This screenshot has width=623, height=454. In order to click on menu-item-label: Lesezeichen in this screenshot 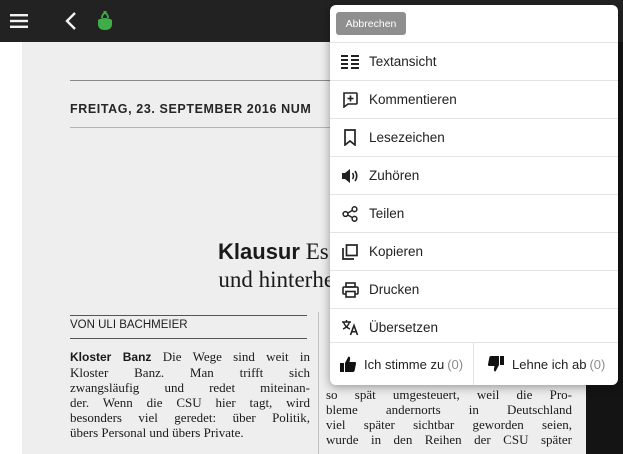, I will do `click(407, 137)`.